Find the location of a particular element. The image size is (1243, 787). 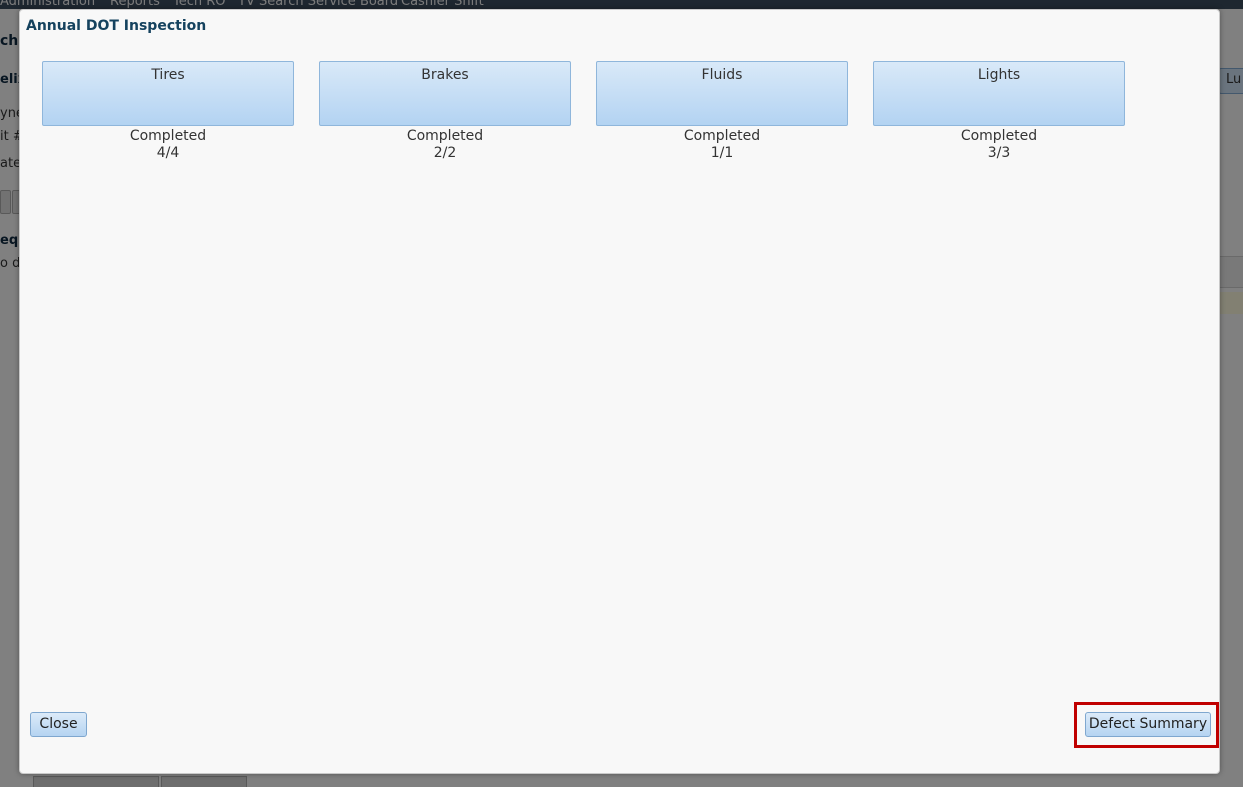

brakes-status: Completed is located at coordinates (445, 136).